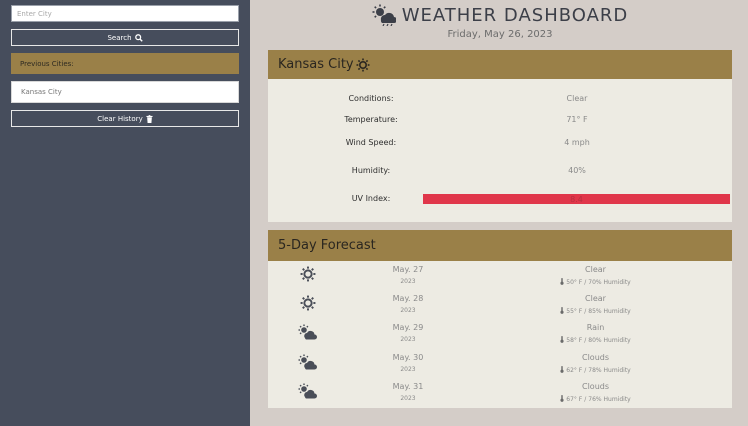 The width and height of the screenshot is (748, 426). I want to click on forecast-temp: 50° F, so click(574, 282).